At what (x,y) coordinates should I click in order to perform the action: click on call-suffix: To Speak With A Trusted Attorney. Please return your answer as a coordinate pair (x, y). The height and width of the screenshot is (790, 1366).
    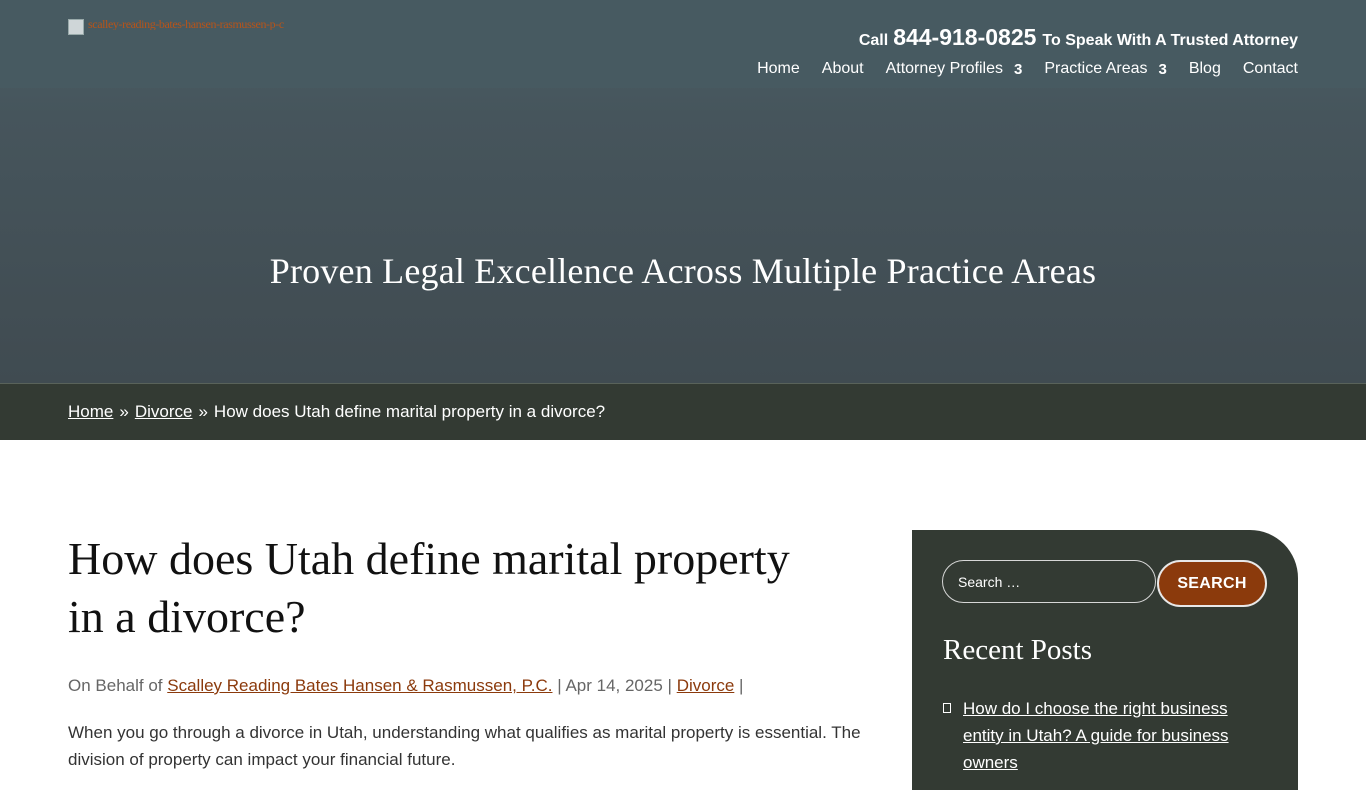
    Looking at the image, I should click on (1170, 40).